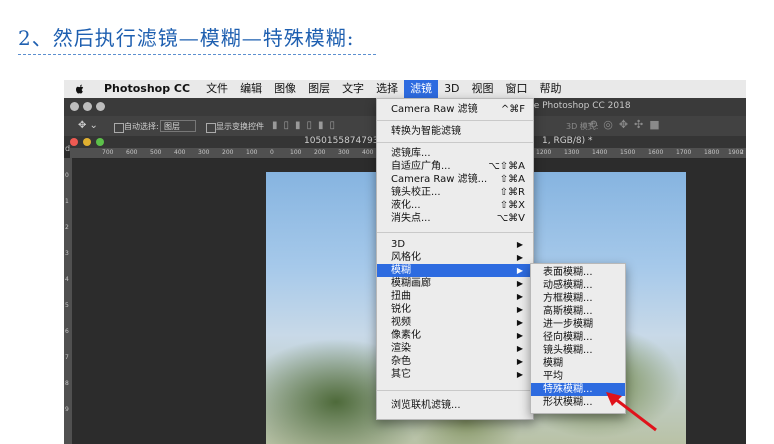  I want to click on apple-icon, so click(80, 89).